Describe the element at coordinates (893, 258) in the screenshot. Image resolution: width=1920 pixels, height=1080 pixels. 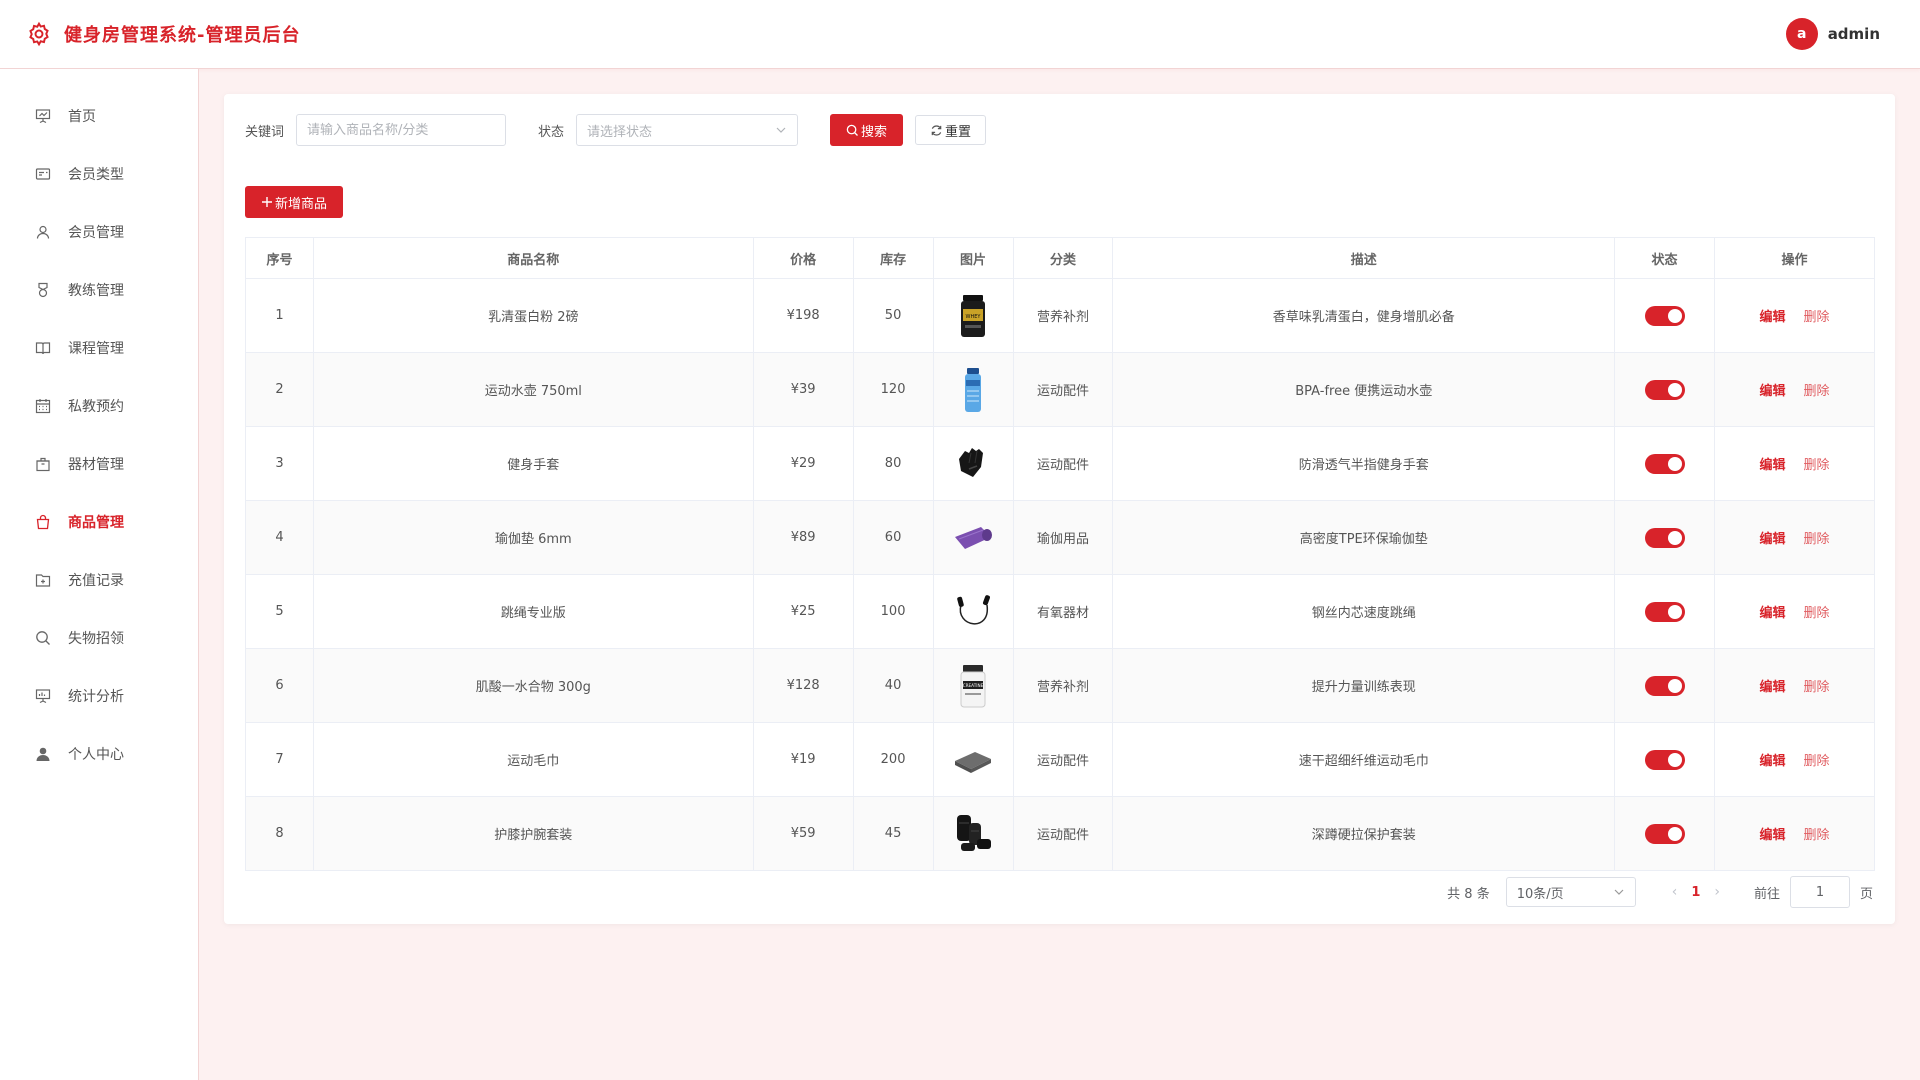
I see `column-header: 库存` at that location.